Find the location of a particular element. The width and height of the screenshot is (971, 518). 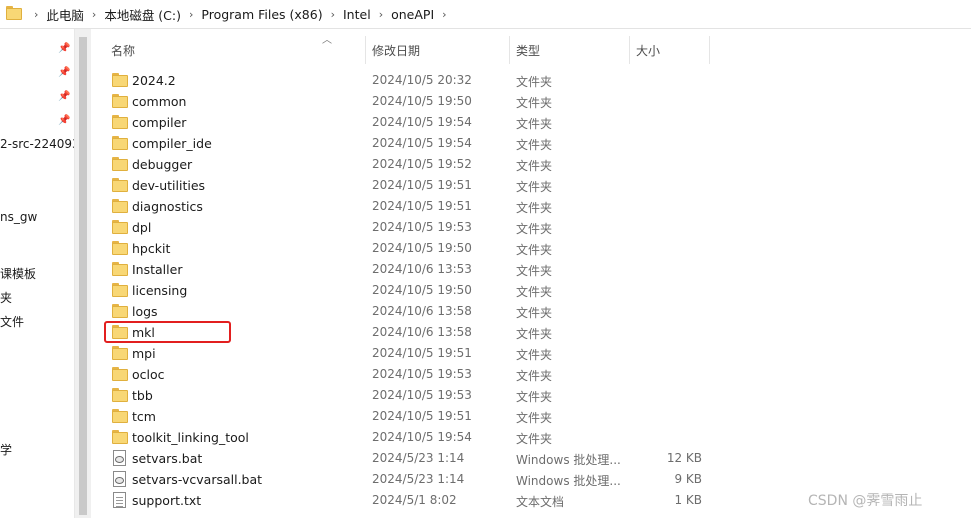

folder-row: compiler_ide 2024/10/5 19:54 文件夹 is located at coordinates (531, 143).